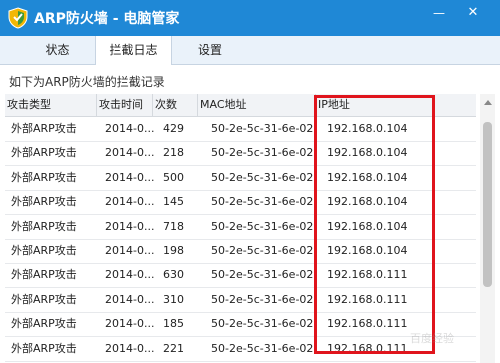 The height and width of the screenshot is (363, 500). I want to click on tab-intercept-log: 拦截日志, so click(133, 50).